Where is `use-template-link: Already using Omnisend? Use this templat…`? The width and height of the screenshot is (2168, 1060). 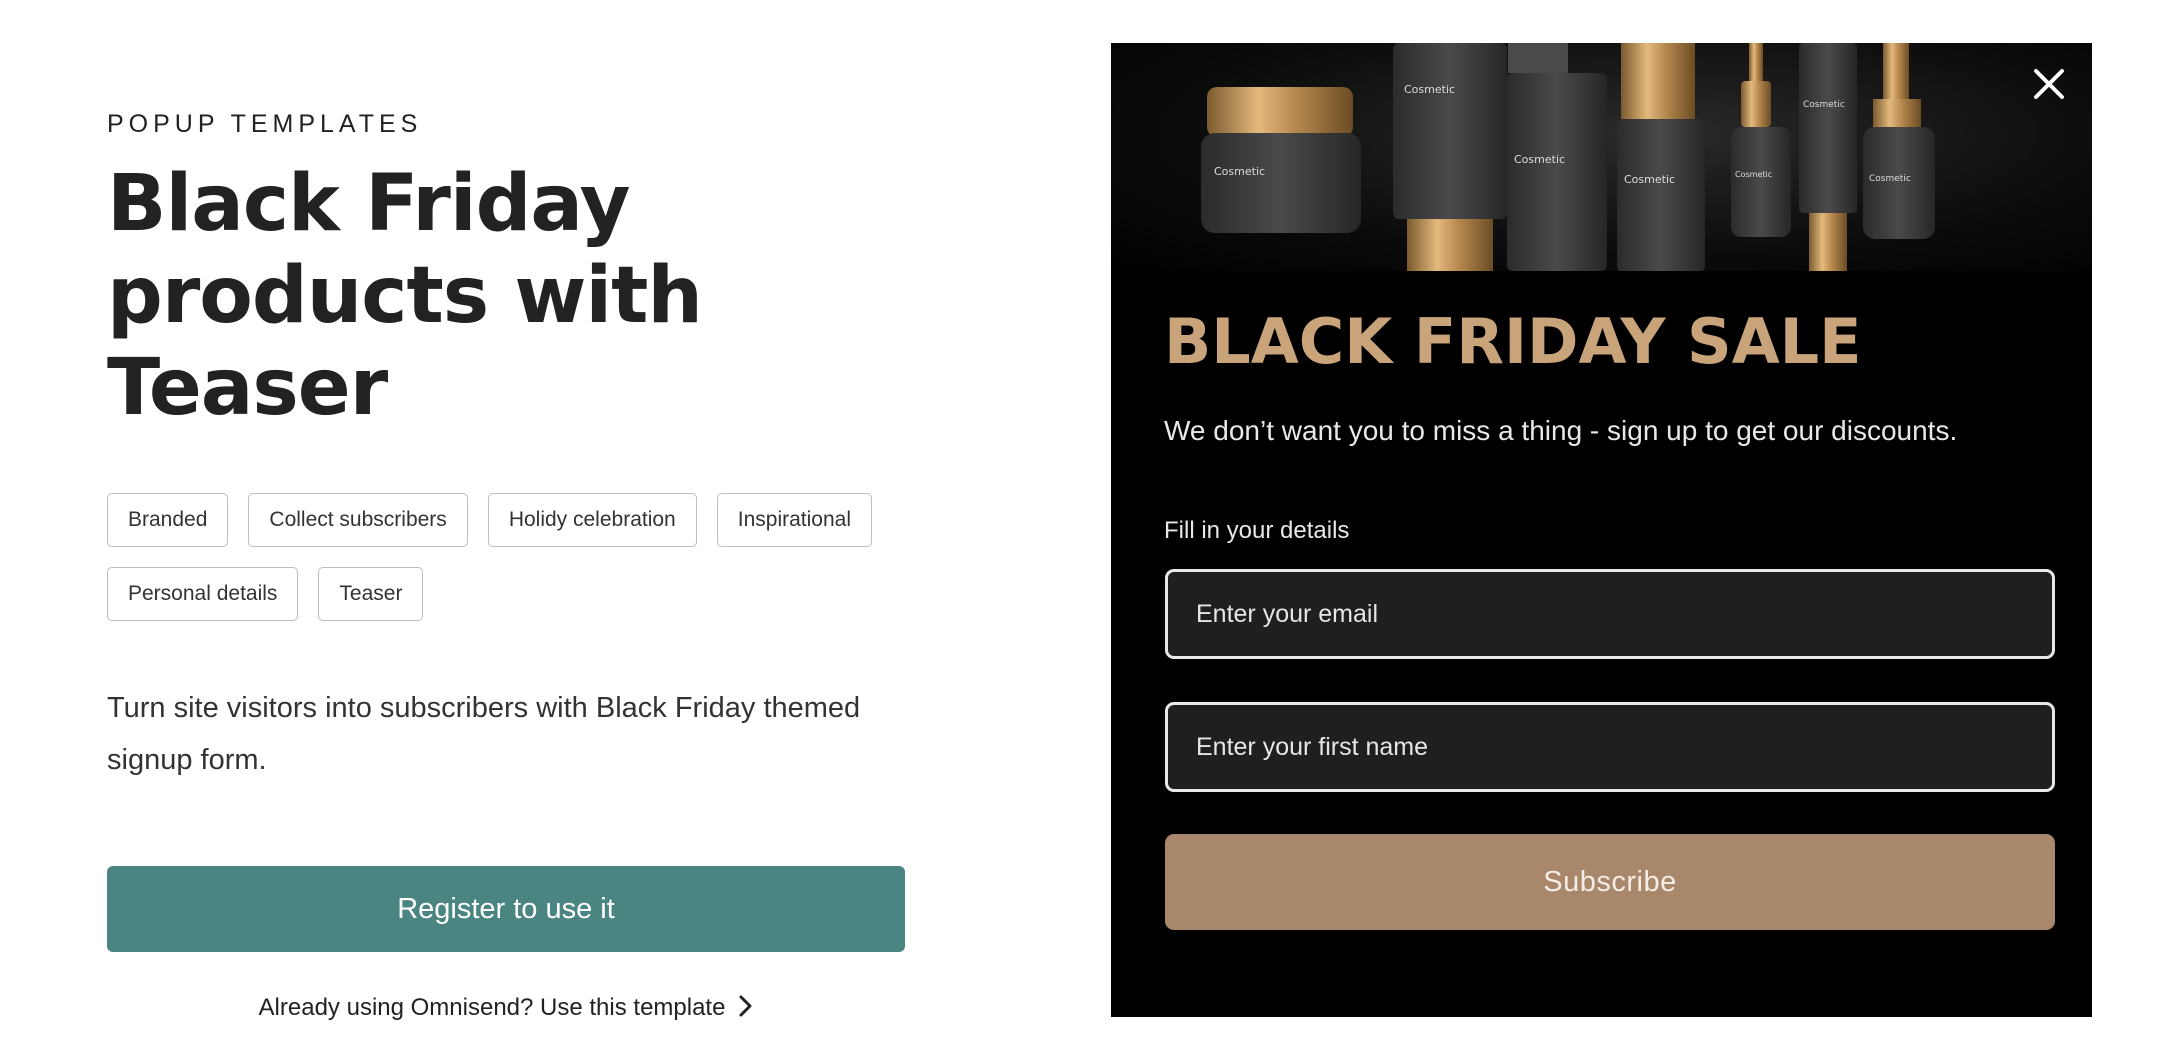
use-template-link: Already using Omnisend? Use this templat… is located at coordinates (506, 1008).